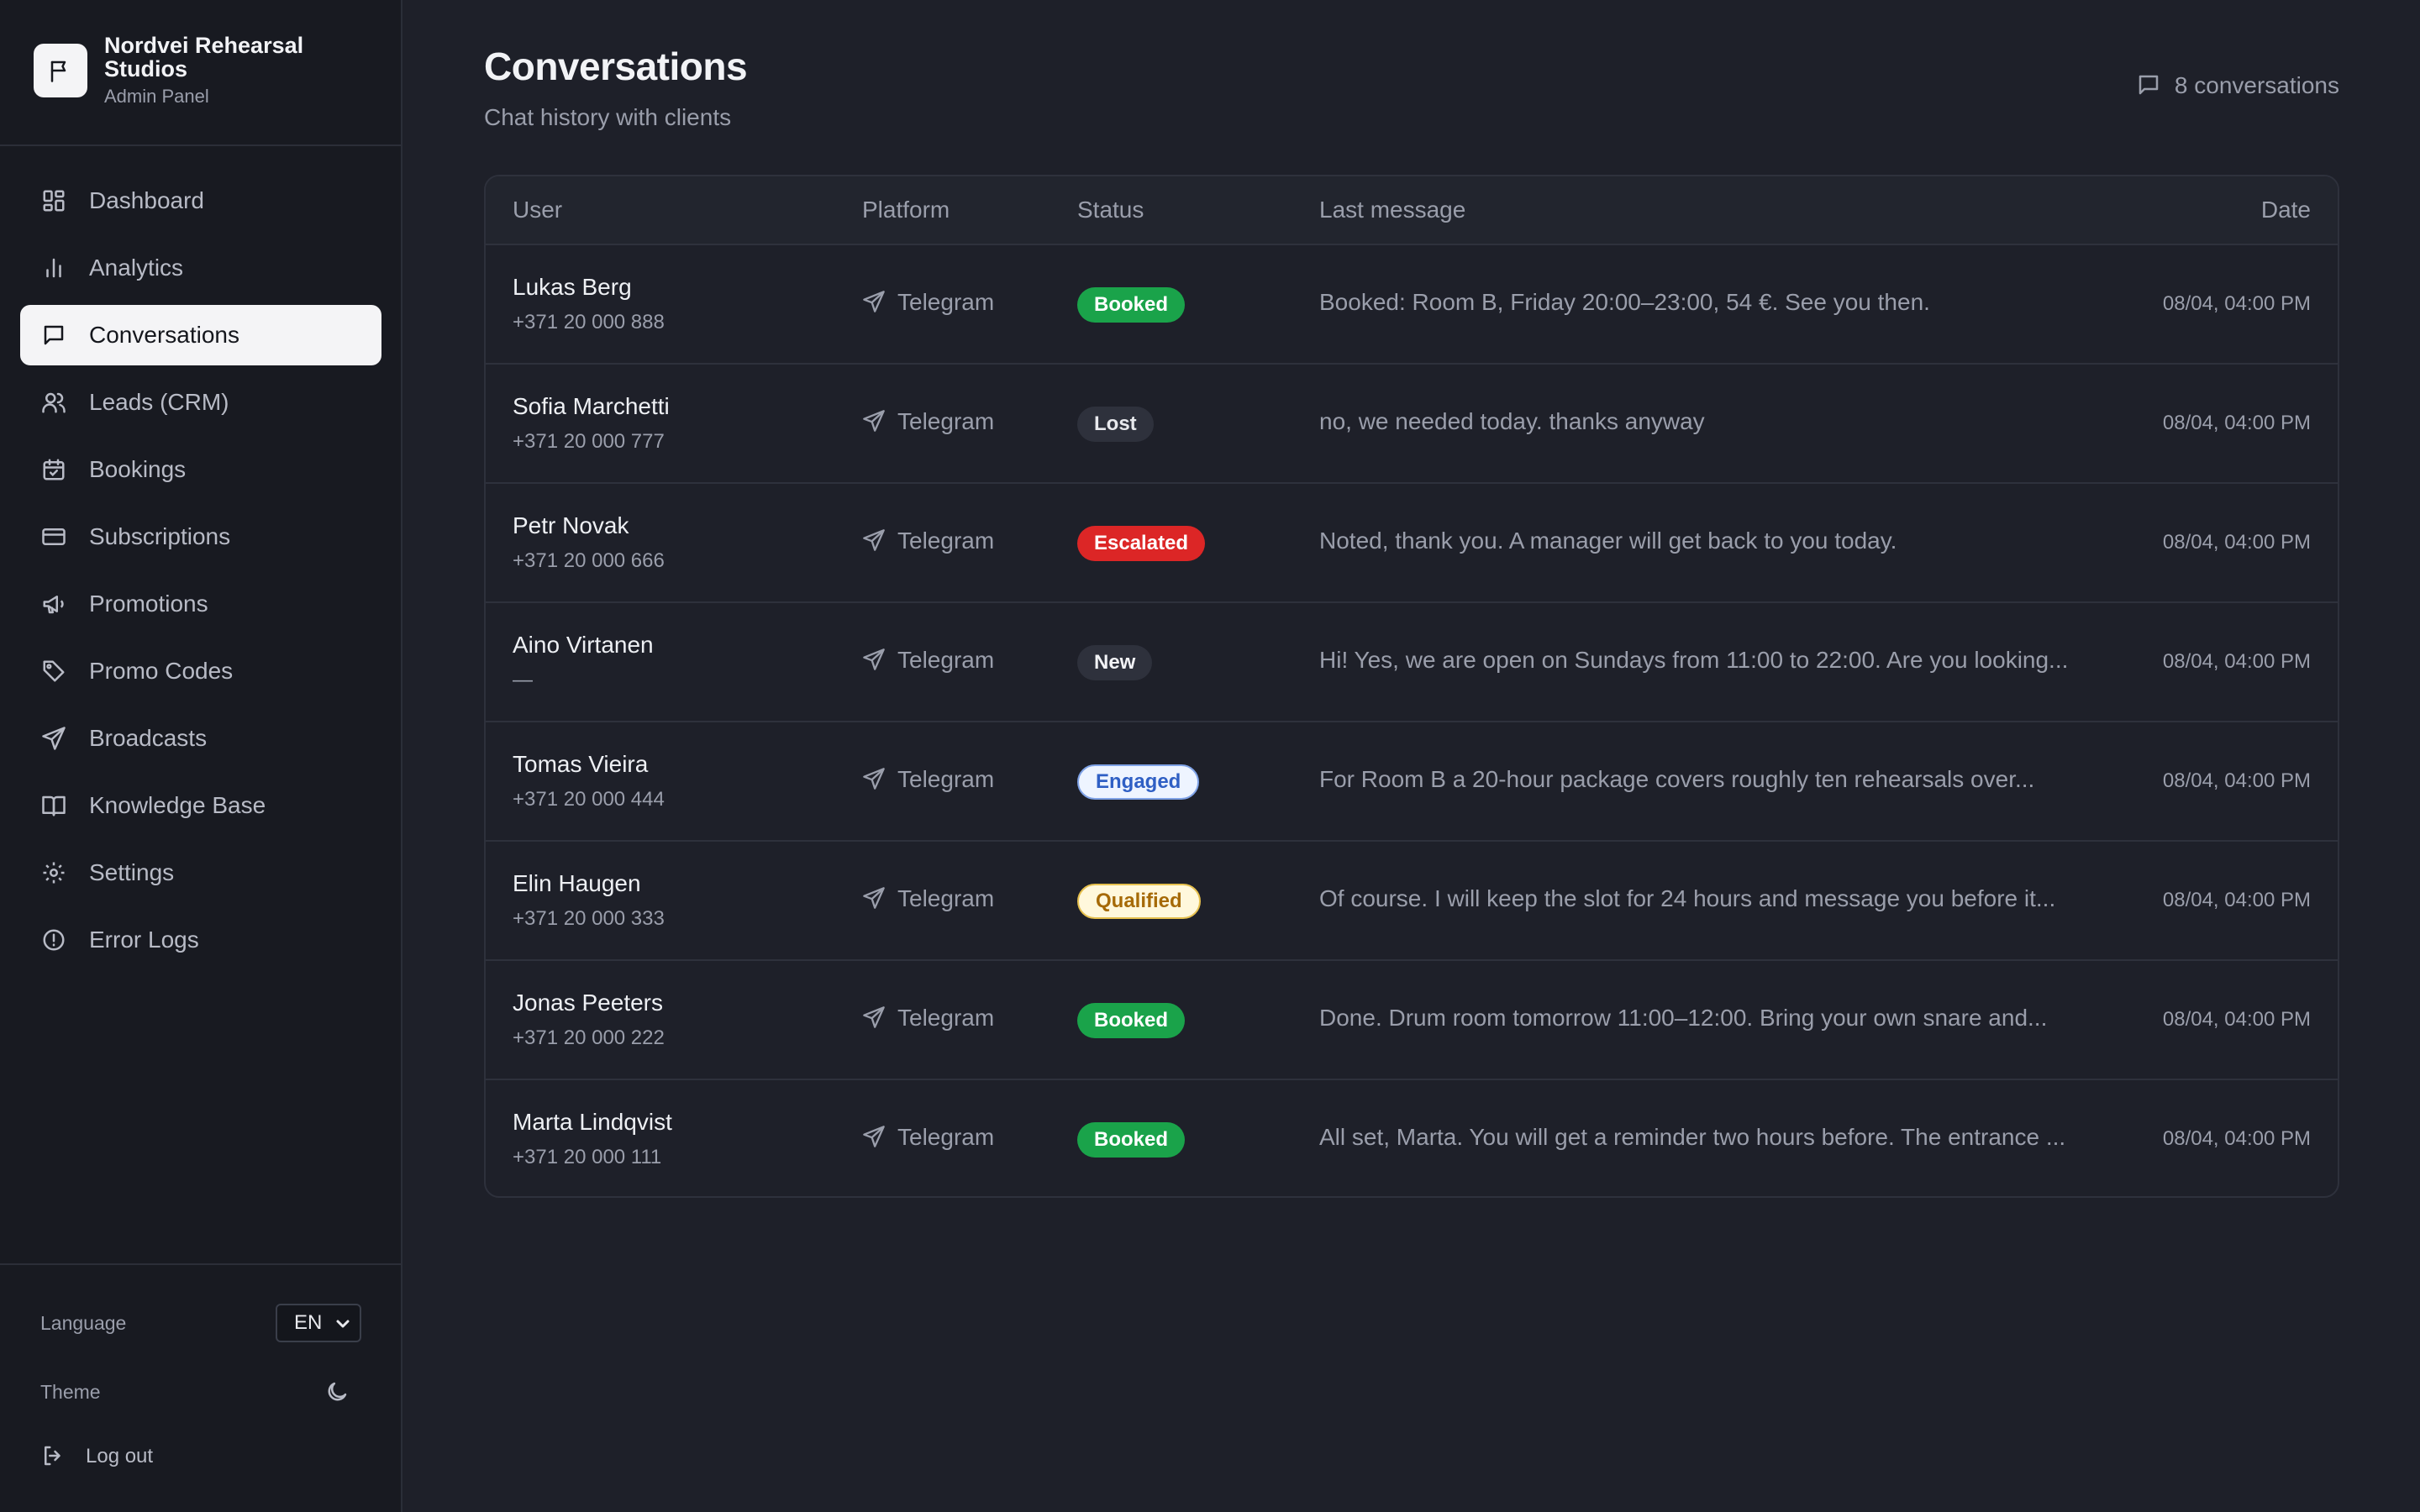  What do you see at coordinates (200, 268) in the screenshot?
I see `sidebar-item-analytics: Analytics` at bounding box center [200, 268].